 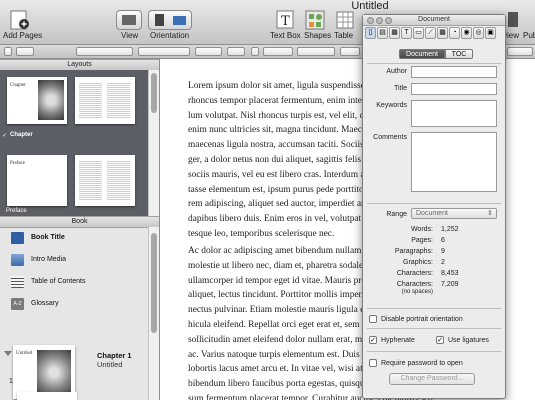 What do you see at coordinates (49, 259) in the screenshot?
I see `book-item-label: Intro Media` at bounding box center [49, 259].